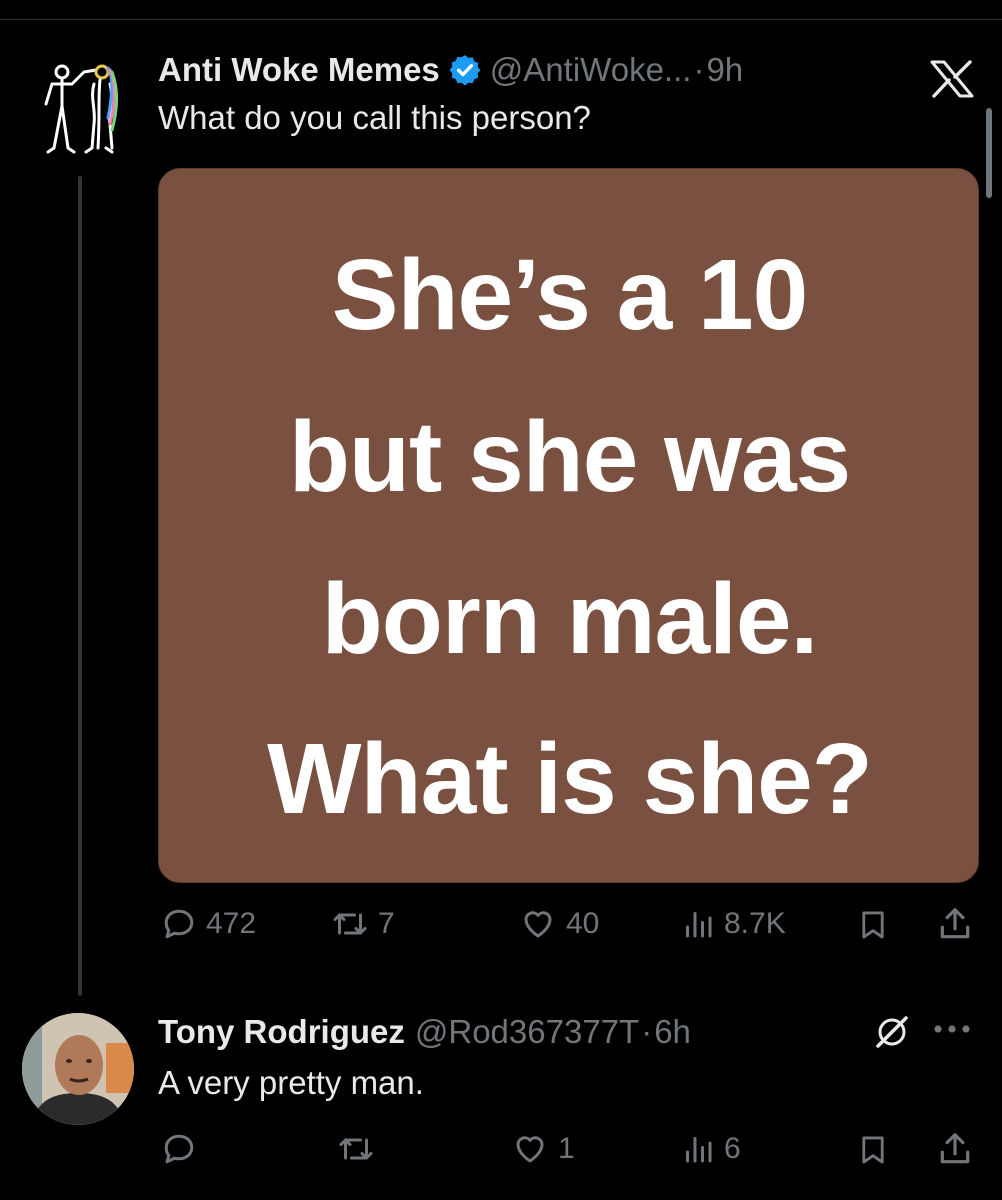  What do you see at coordinates (952, 79) in the screenshot?
I see `x-logo-icon` at bounding box center [952, 79].